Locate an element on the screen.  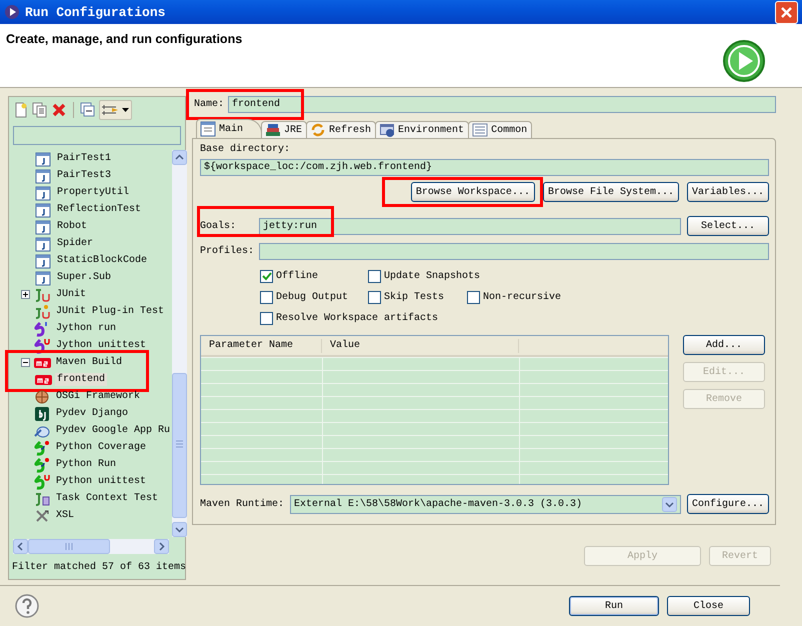
run-icon is located at coordinates (744, 61).